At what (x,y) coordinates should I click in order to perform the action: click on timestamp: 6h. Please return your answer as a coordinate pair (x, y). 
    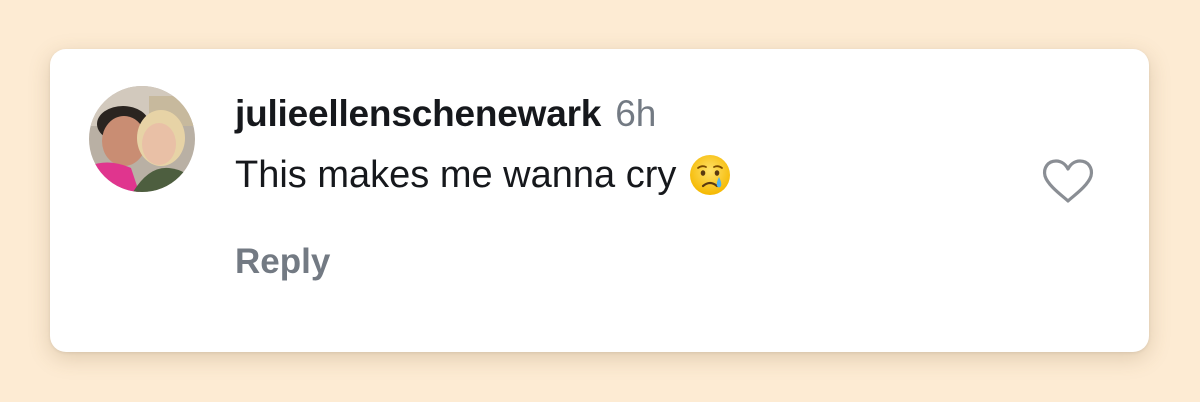
    Looking at the image, I should click on (635, 114).